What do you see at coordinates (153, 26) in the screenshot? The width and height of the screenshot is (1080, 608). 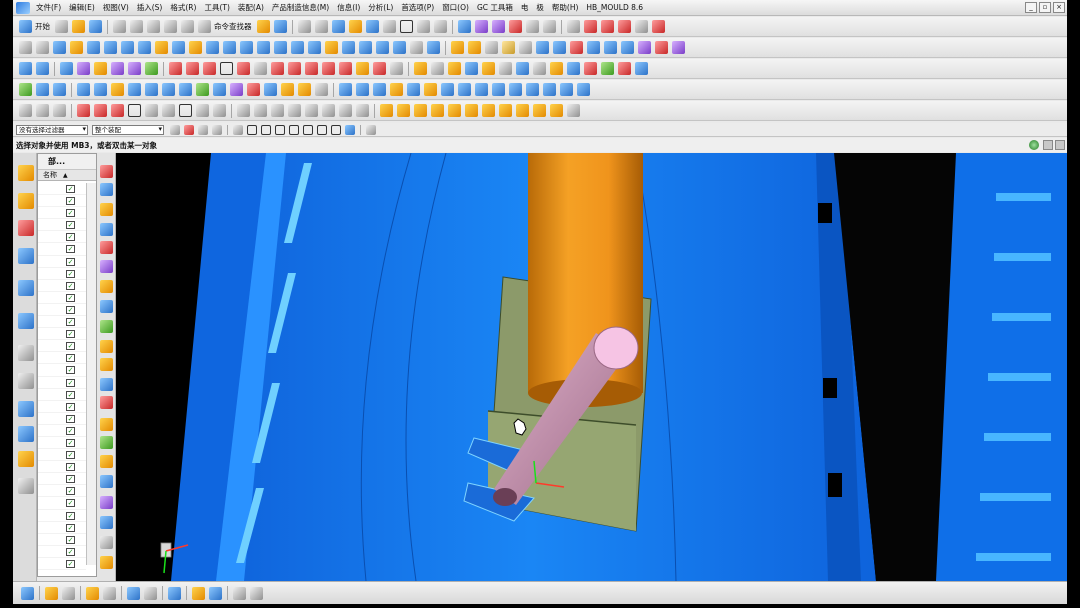 I see `paste-icon` at bounding box center [153, 26].